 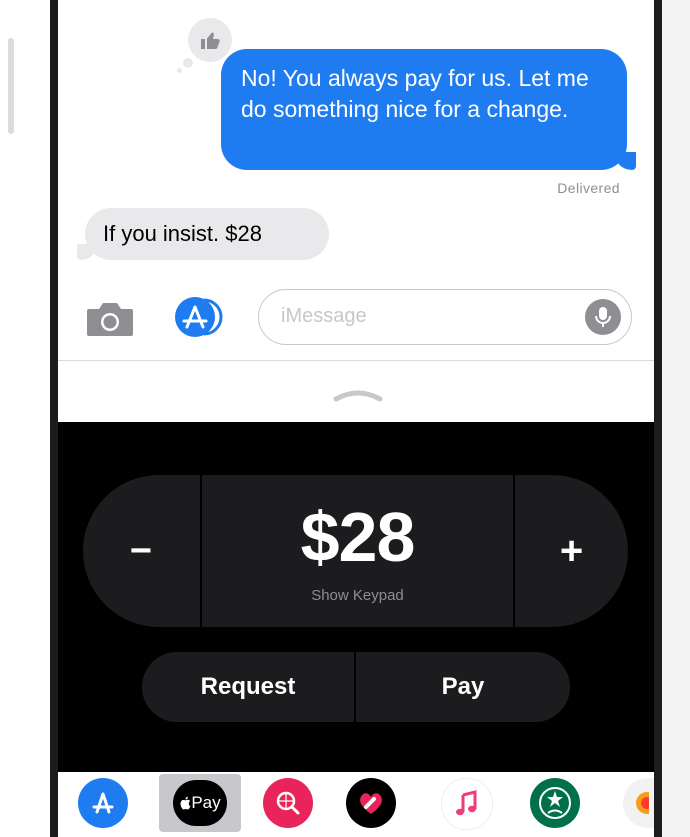 I want to click on tapback-tail-dot, so click(x=179, y=70).